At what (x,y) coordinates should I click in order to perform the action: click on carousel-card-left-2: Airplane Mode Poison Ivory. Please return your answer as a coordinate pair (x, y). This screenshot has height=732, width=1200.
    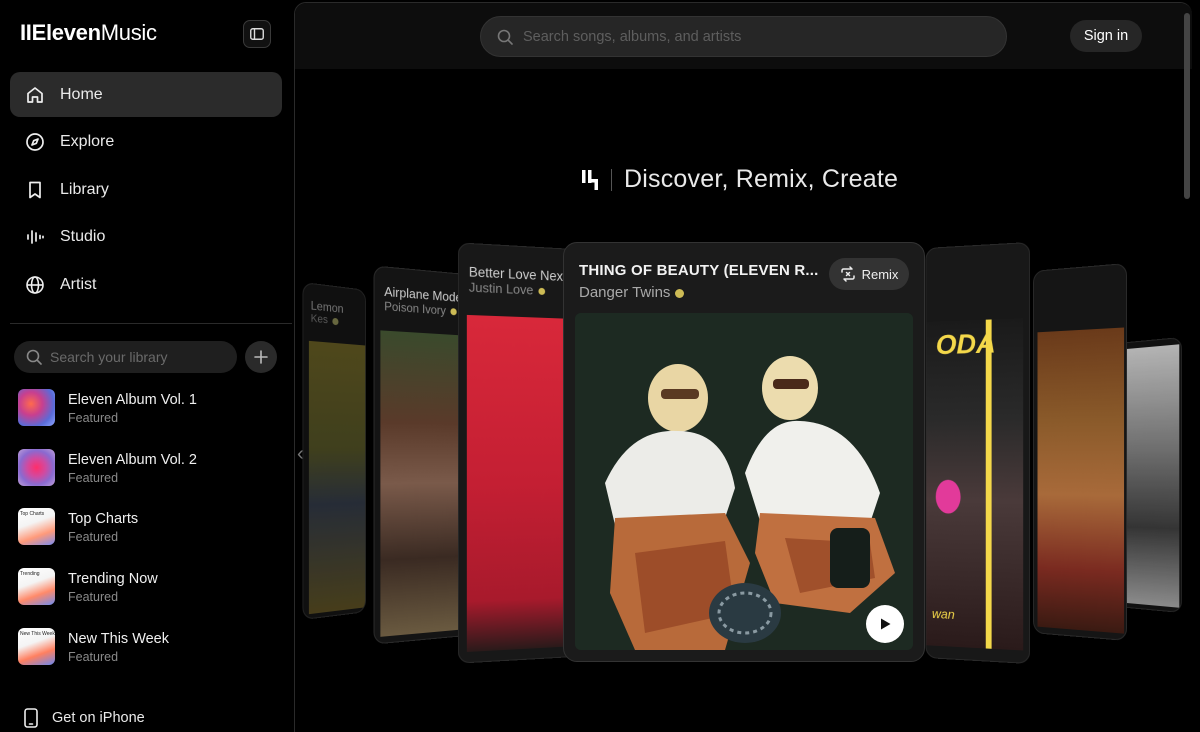
    Looking at the image, I should click on (422, 455).